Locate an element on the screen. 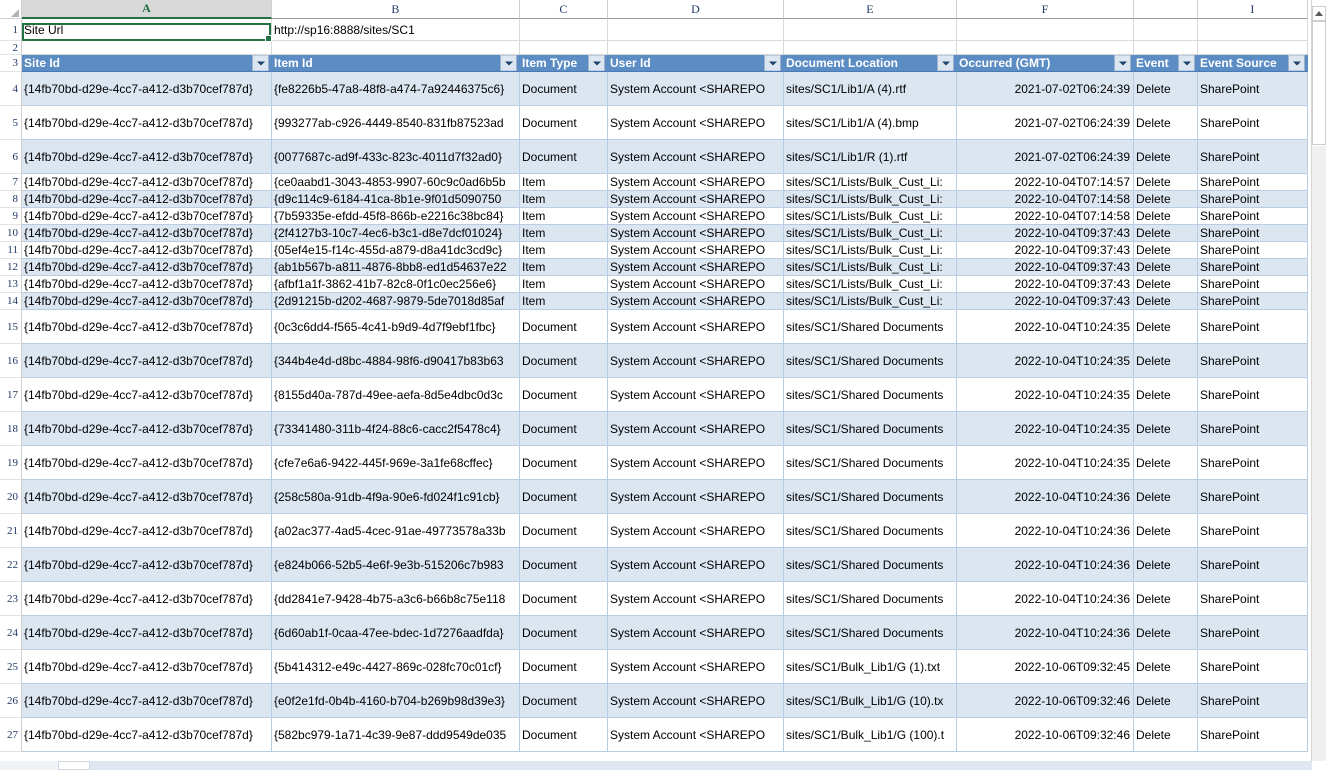 The width and height of the screenshot is (1326, 770). row-header-19: 19 is located at coordinates (11, 463).